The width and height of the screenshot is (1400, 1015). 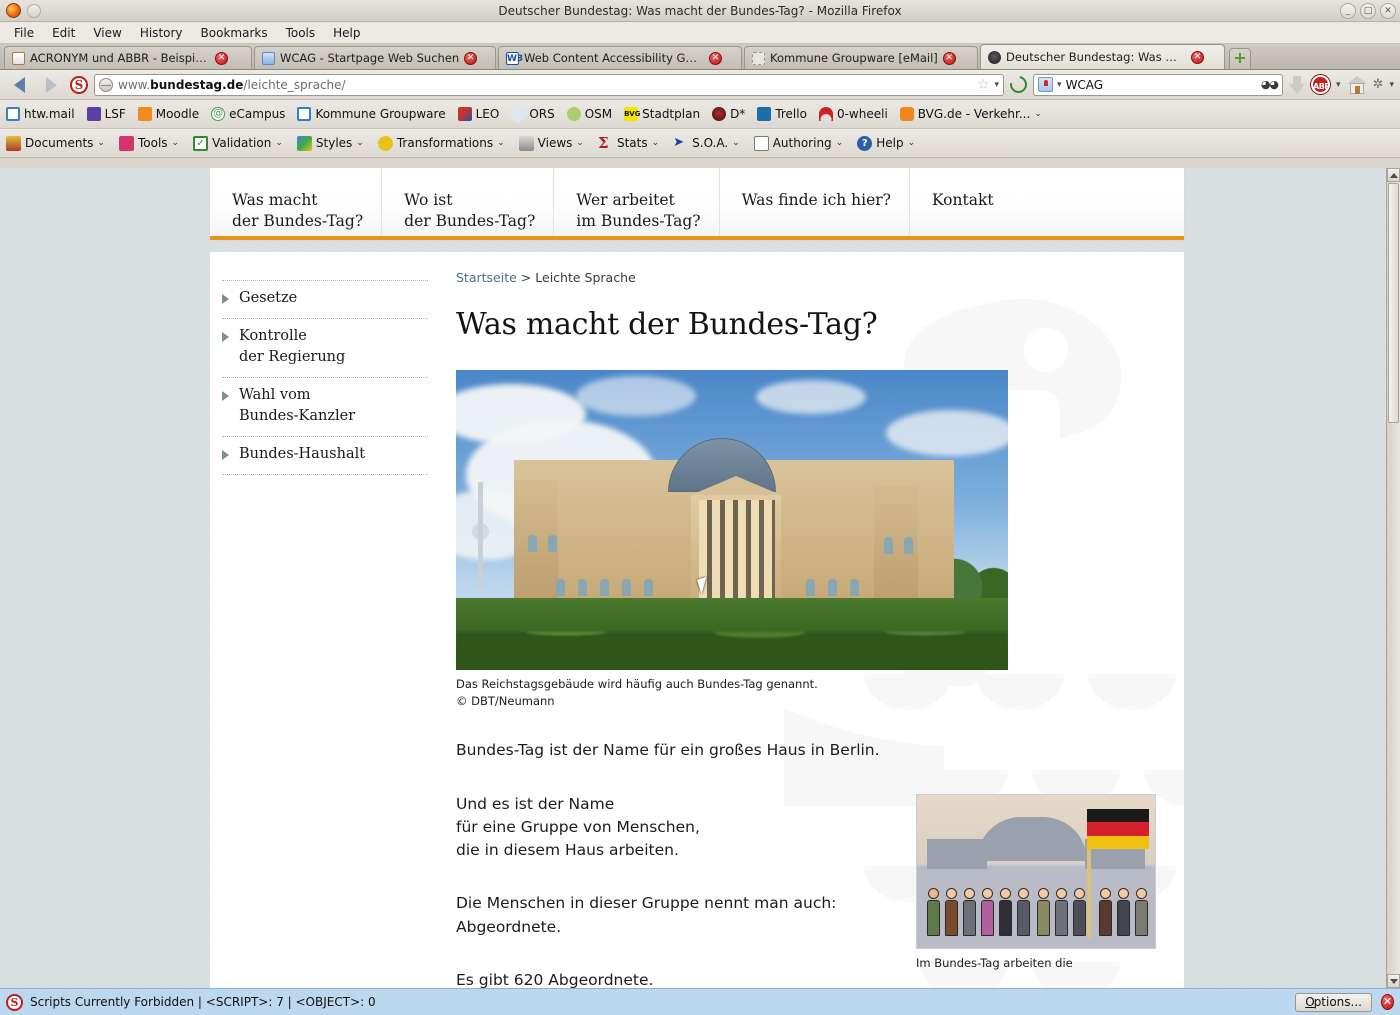 What do you see at coordinates (1297, 84) in the screenshot?
I see `downloads-button` at bounding box center [1297, 84].